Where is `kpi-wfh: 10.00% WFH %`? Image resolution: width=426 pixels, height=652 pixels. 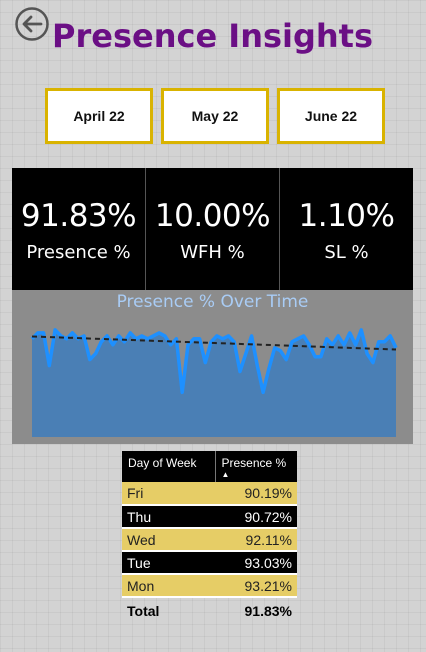
kpi-wfh: 10.00% WFH % is located at coordinates (213, 229).